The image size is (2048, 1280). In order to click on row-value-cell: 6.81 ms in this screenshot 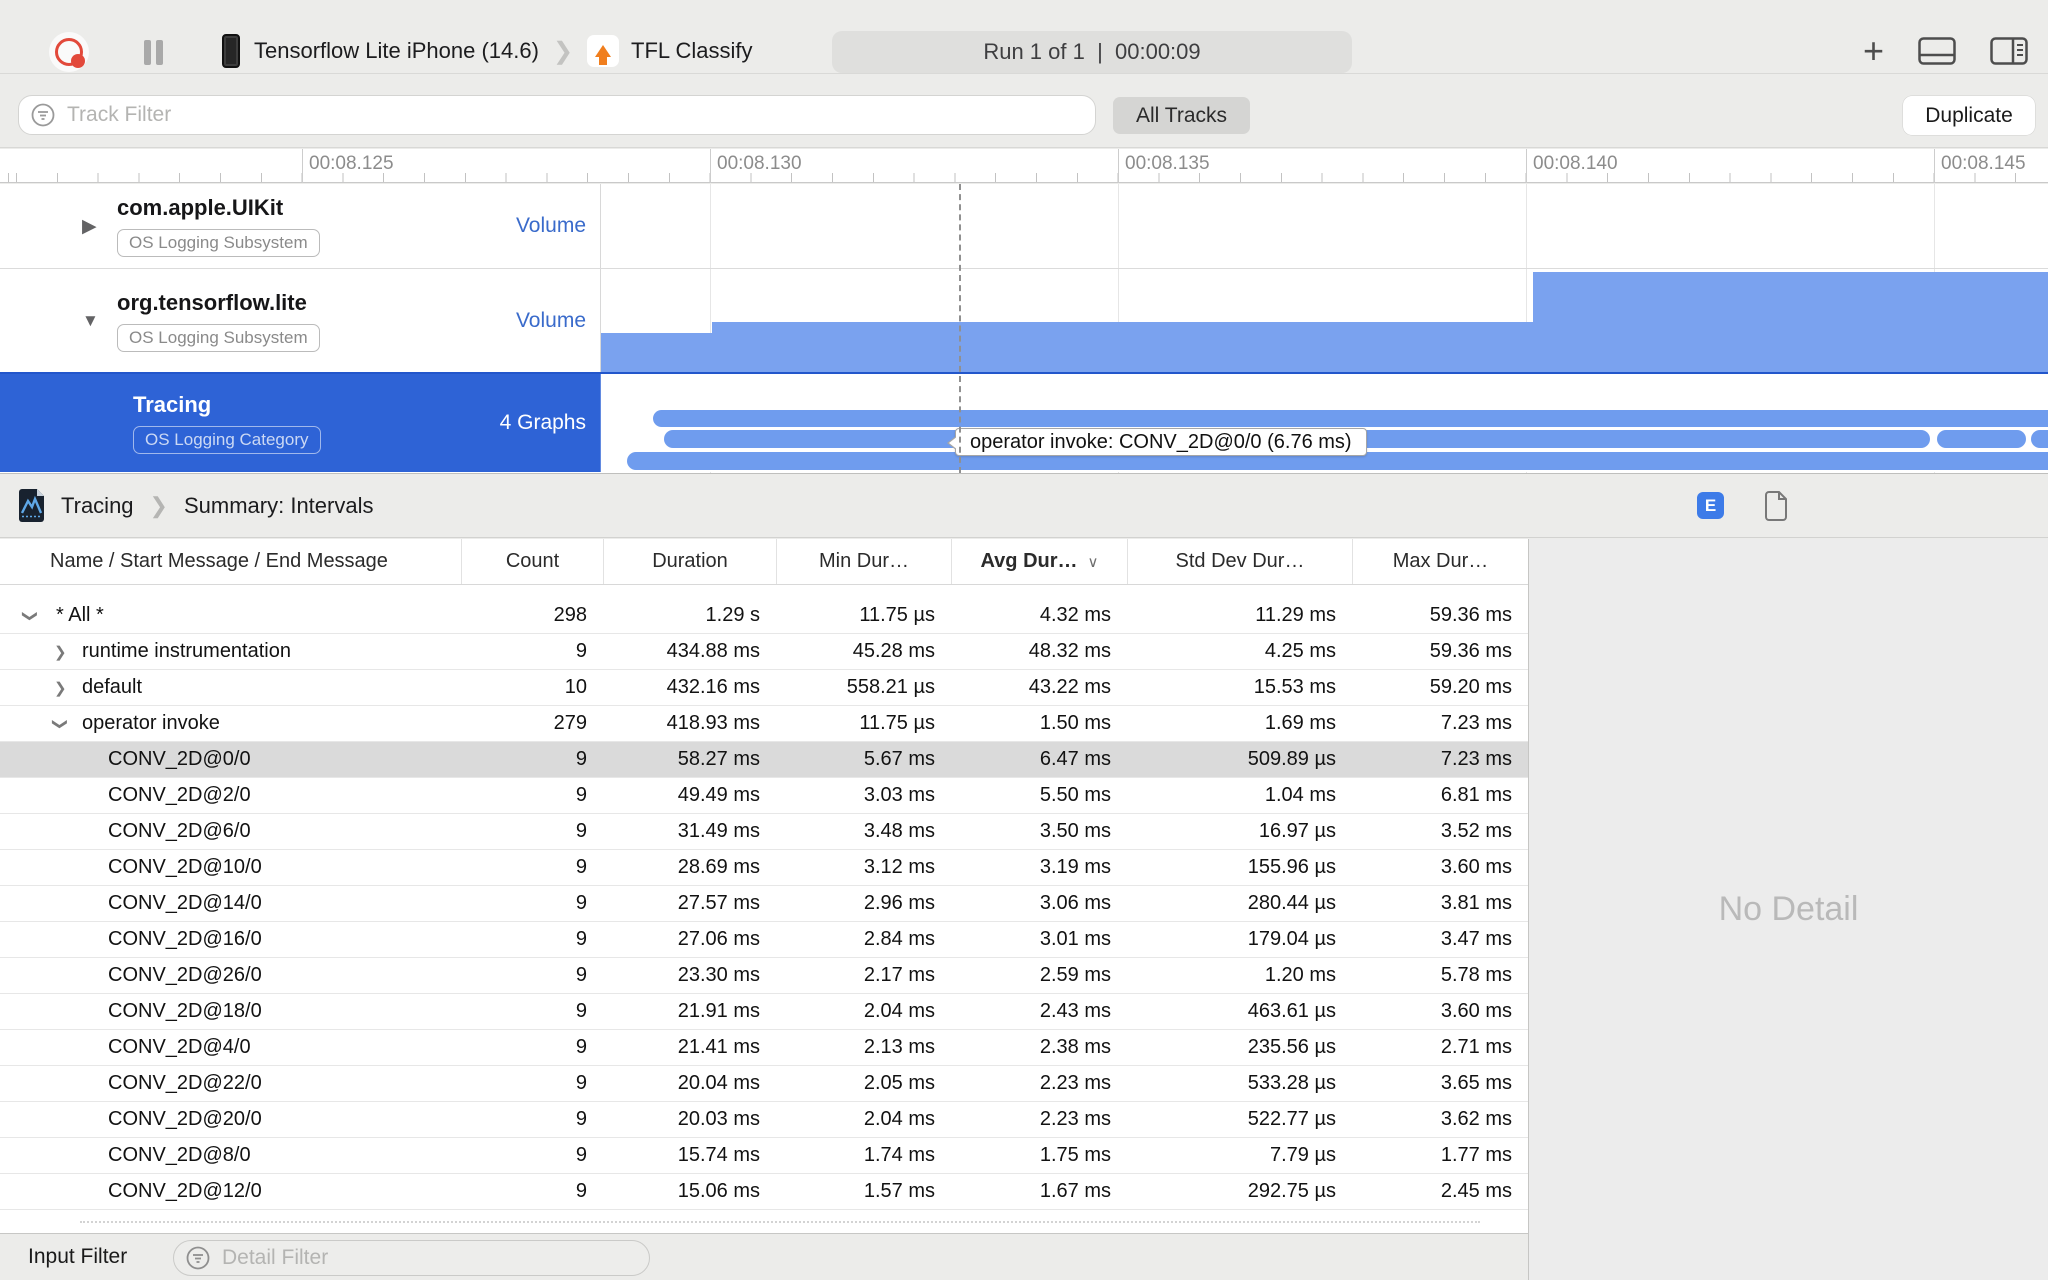, I will do `click(1476, 795)`.